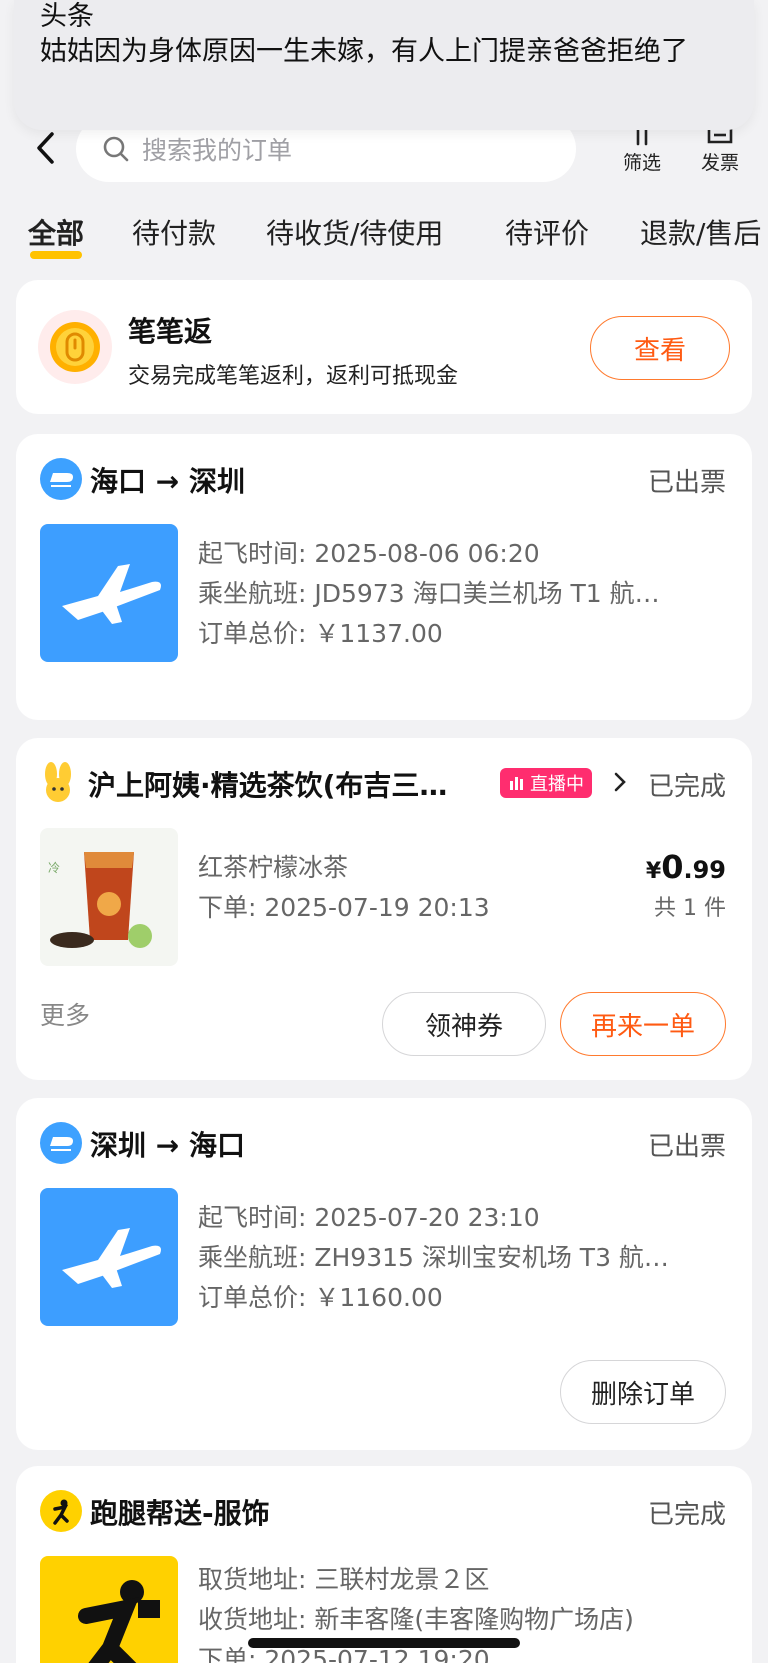  What do you see at coordinates (54, 868) in the screenshot?
I see `svg-text: 冷` at bounding box center [54, 868].